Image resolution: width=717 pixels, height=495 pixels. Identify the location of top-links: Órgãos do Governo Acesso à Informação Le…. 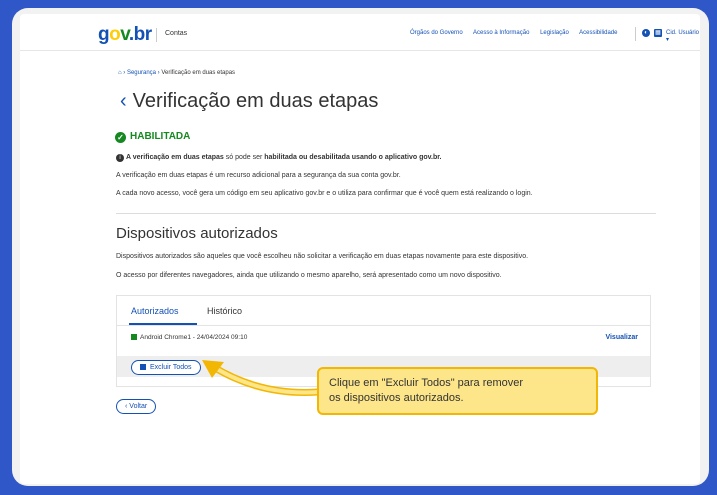
(518, 33).